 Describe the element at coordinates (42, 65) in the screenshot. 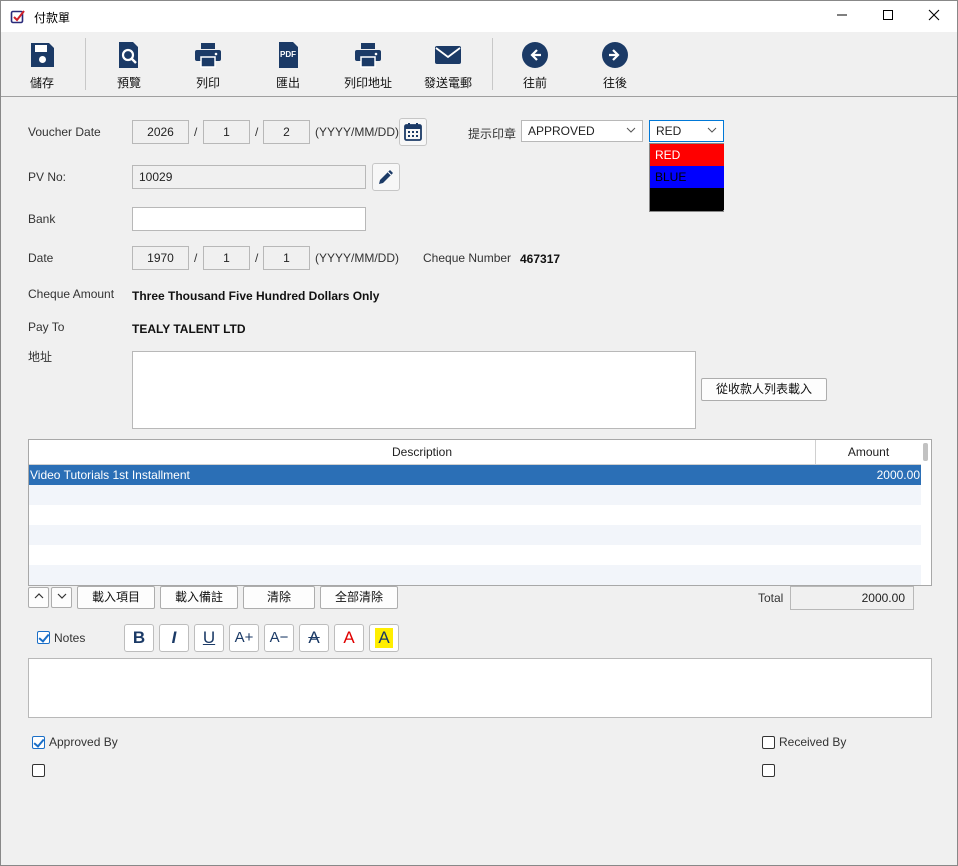

I see `save-button: 儲存` at that location.